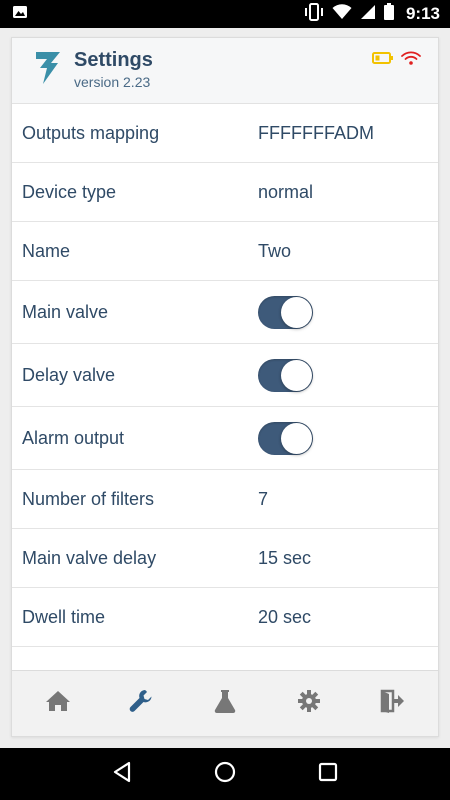 The height and width of the screenshot is (800, 450). Describe the element at coordinates (275, 250) in the screenshot. I see `setting-value: Two` at that location.